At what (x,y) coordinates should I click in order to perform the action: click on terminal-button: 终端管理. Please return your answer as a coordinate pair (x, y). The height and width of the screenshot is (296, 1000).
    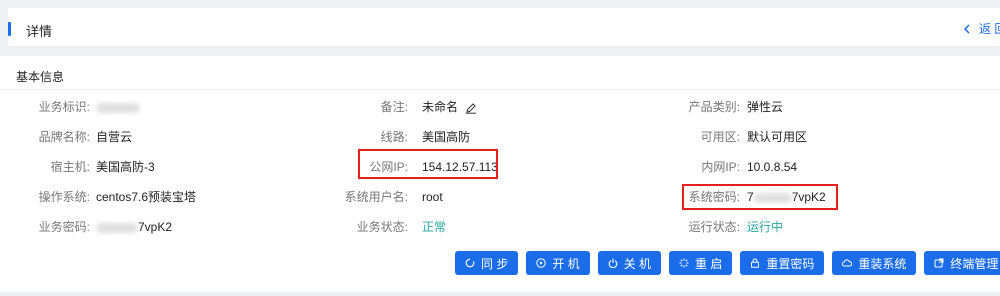
    Looking at the image, I should click on (962, 263).